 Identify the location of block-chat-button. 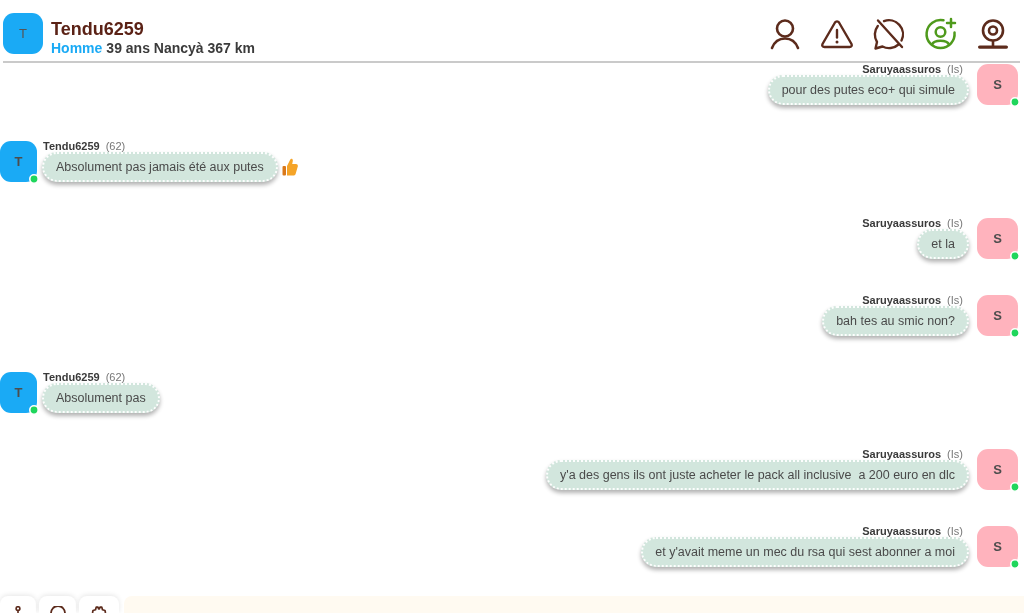
(889, 34).